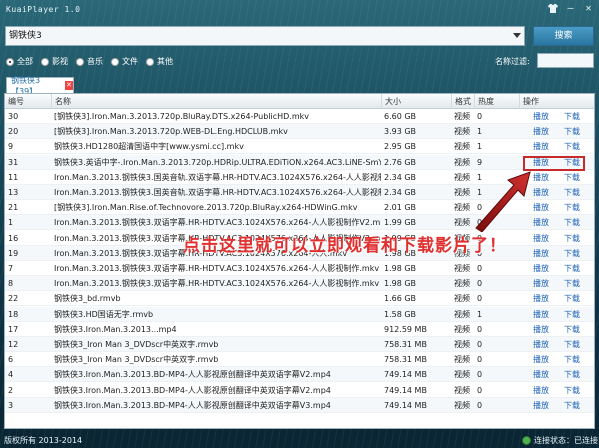 Image resolution: width=599 pixels, height=448 pixels. What do you see at coordinates (124, 61) in the screenshot?
I see `filter-file: 文件` at bounding box center [124, 61].